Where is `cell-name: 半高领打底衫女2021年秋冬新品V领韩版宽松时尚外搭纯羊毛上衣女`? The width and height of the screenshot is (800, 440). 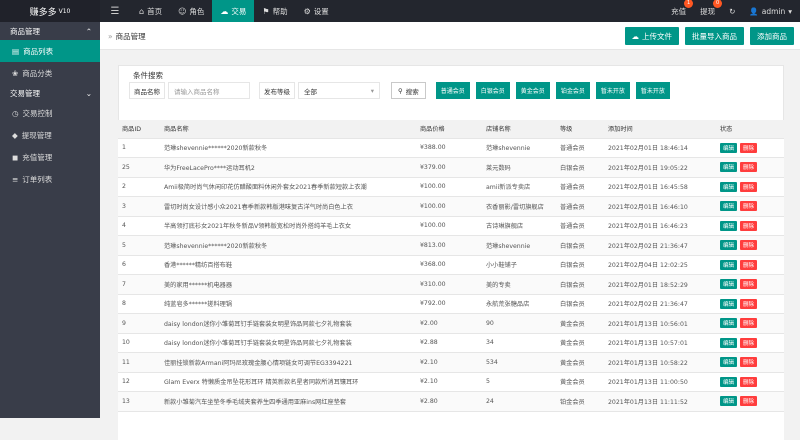
cell-name: 半高领打底衫女2021年秋冬新品V领韩版宽松时尚外搭纯羊毛上衣女 is located at coordinates (288, 226).